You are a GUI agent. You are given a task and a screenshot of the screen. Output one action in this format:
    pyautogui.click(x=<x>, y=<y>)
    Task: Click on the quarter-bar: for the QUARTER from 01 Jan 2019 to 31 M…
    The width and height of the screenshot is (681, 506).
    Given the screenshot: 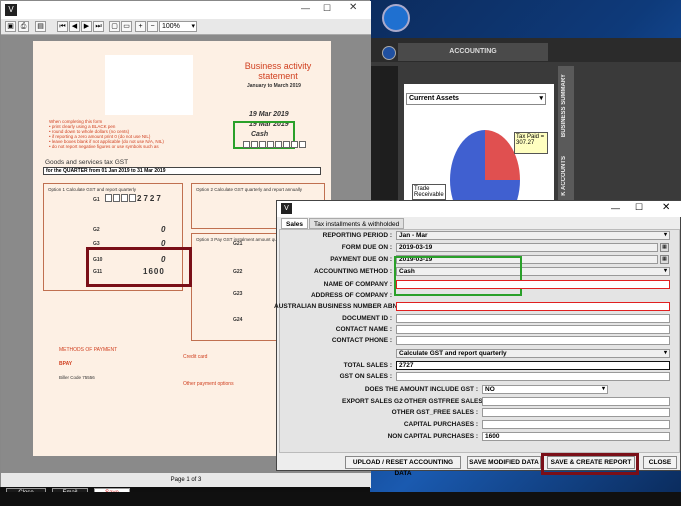 What is the action you would take?
    pyautogui.click(x=182, y=171)
    